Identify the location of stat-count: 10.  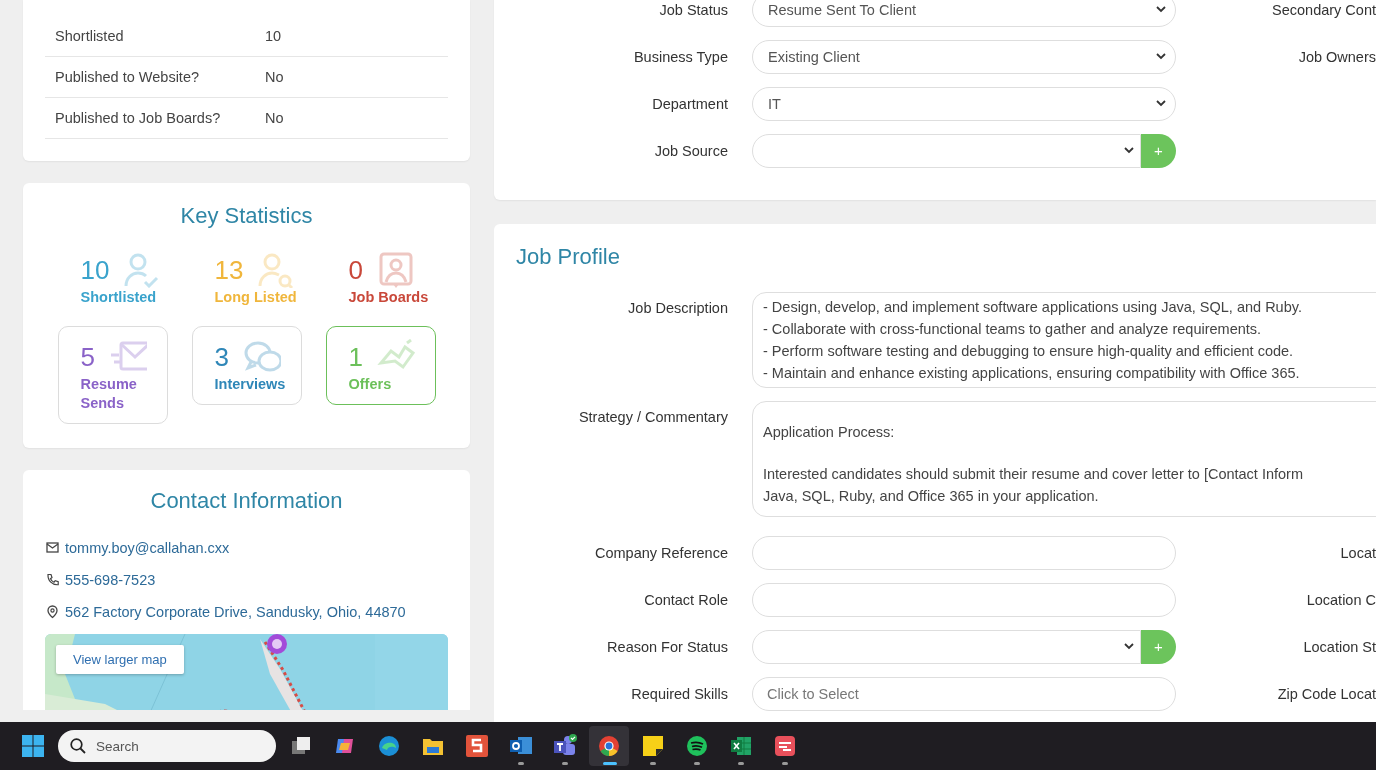
(95, 270).